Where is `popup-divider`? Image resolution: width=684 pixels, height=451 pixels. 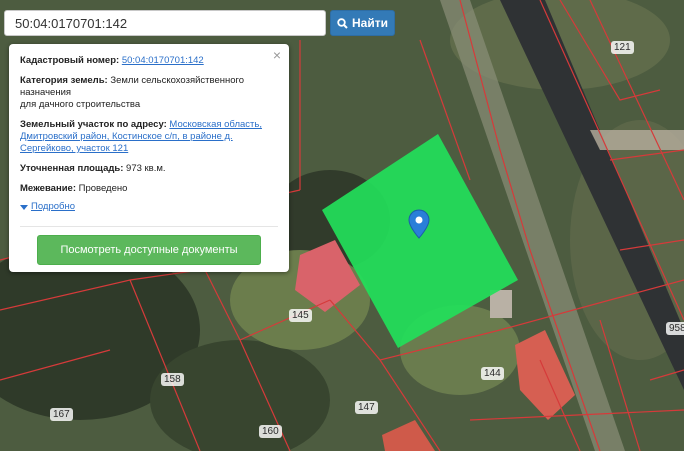 popup-divider is located at coordinates (149, 226).